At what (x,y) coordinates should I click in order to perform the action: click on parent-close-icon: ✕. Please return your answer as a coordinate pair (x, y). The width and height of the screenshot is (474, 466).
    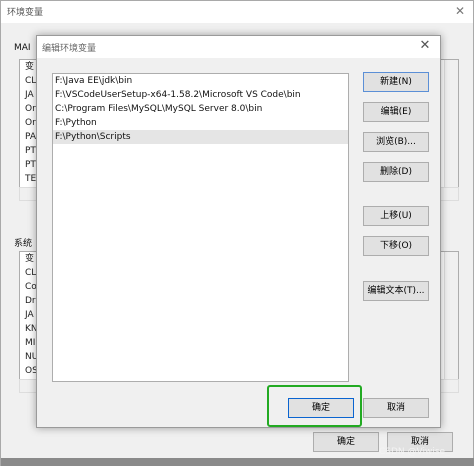
    Looking at the image, I should click on (460, 11).